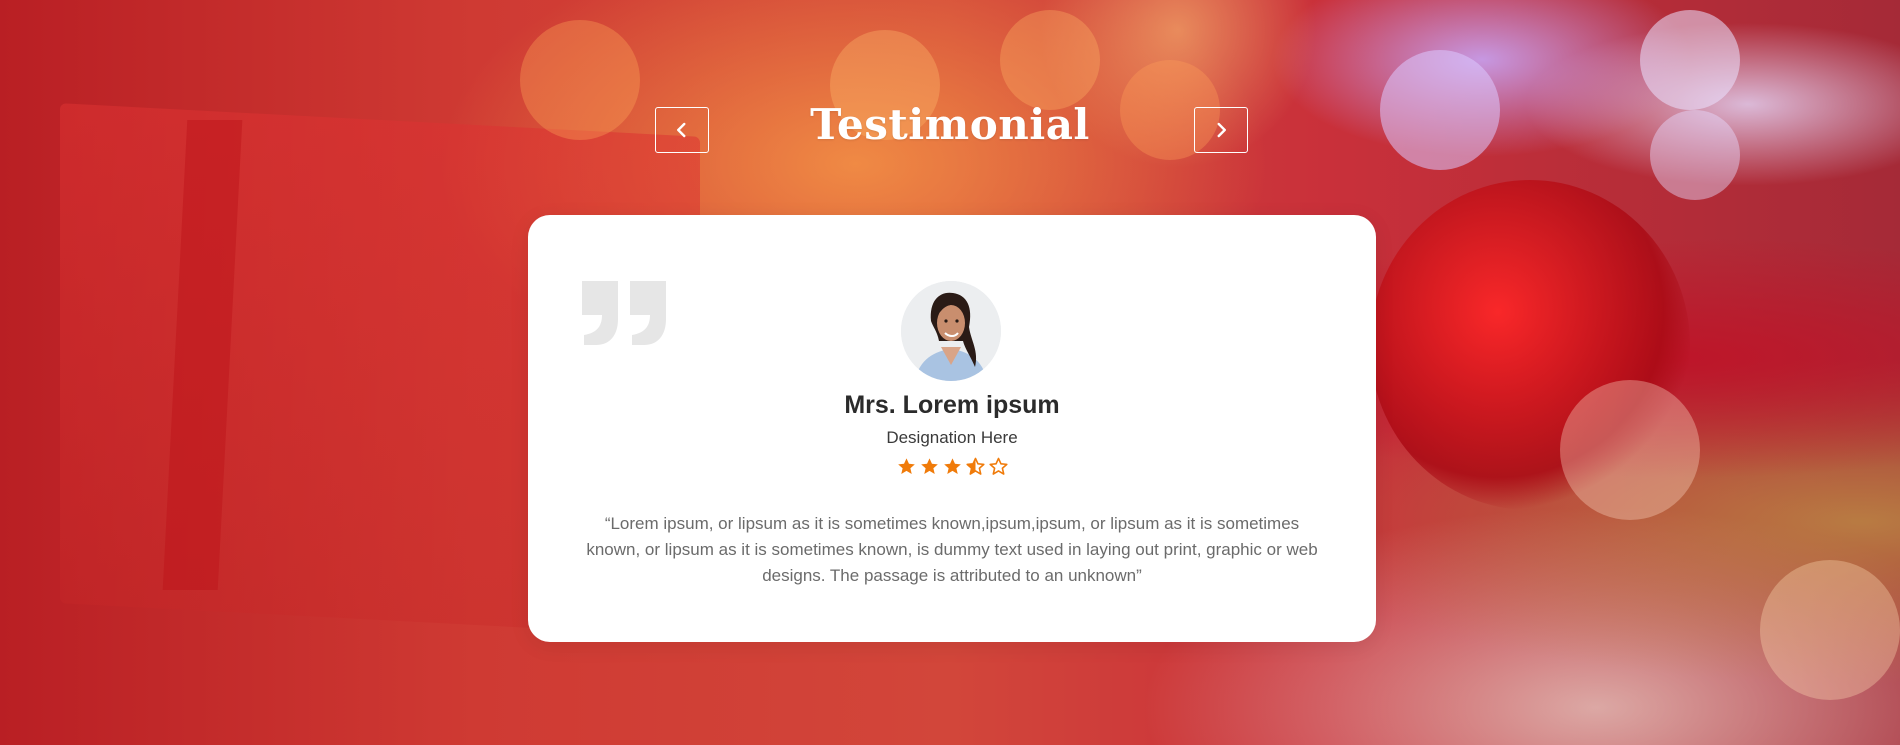 Image resolution: width=1900 pixels, height=745 pixels. I want to click on chevron-right-icon, so click(1221, 130).